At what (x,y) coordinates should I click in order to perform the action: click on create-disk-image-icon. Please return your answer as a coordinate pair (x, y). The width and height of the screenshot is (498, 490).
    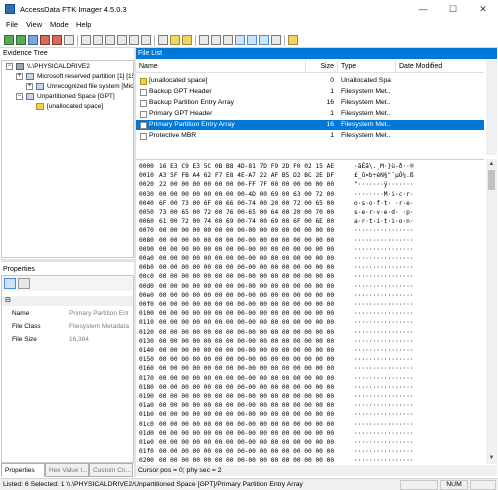
    Looking at the image, I should click on (69, 40).